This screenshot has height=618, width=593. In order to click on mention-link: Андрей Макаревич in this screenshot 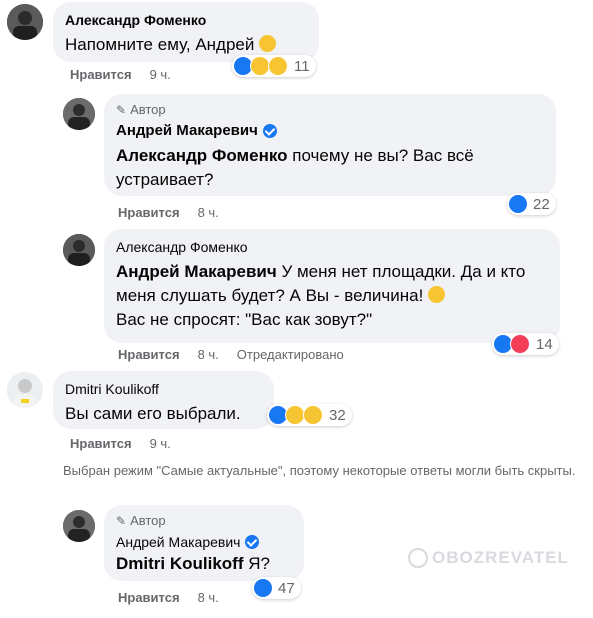, I will do `click(196, 271)`.